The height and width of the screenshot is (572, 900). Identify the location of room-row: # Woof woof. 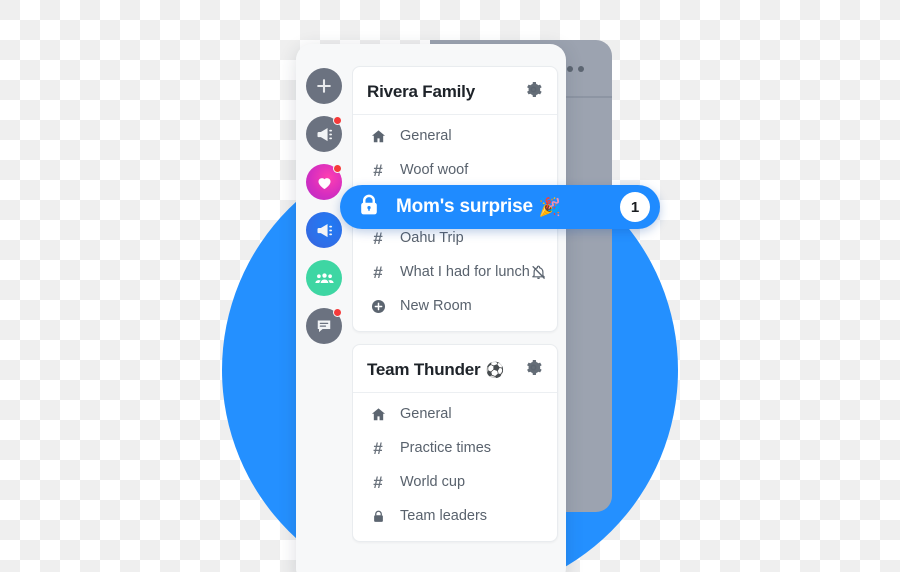
(455, 170).